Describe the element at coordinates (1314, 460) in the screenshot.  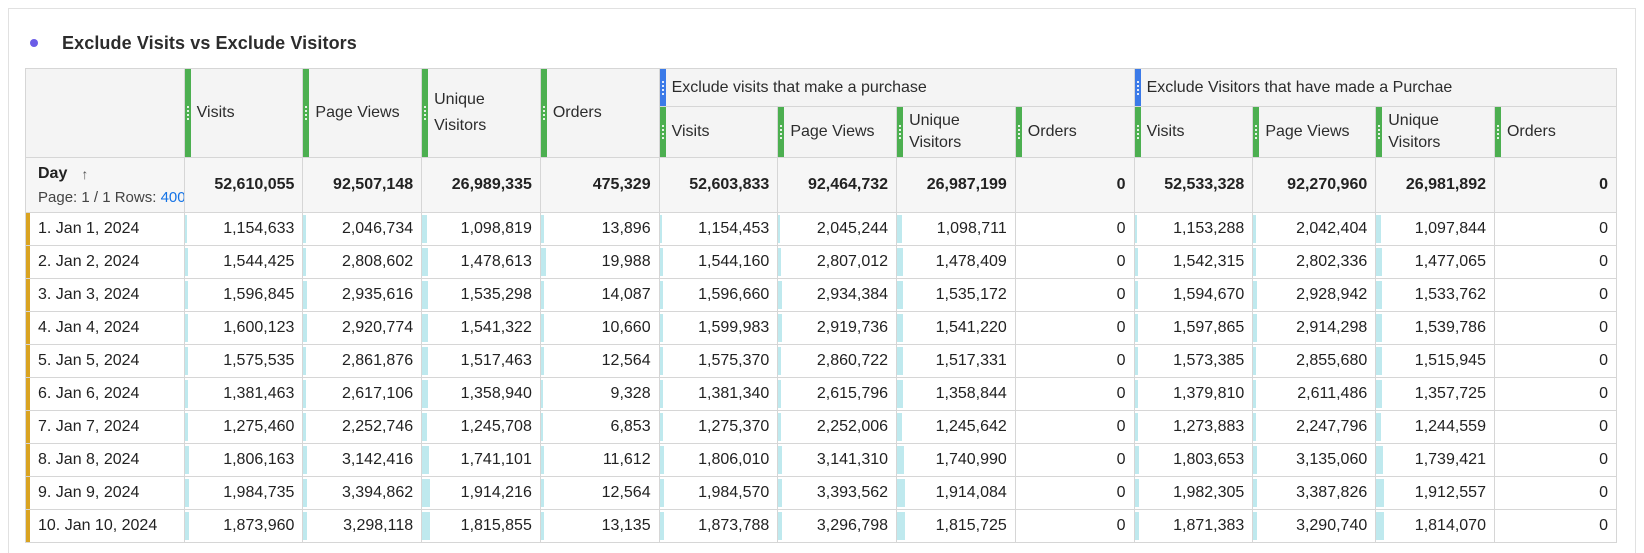
I see `metric-cell: 3,135,060` at that location.